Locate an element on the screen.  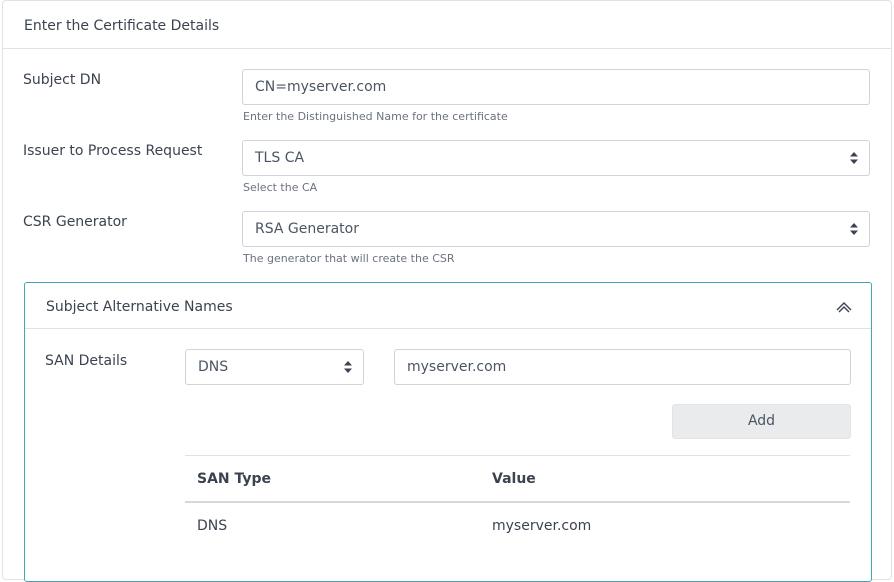
table-header-san-type: SAN Type is located at coordinates (234, 479).